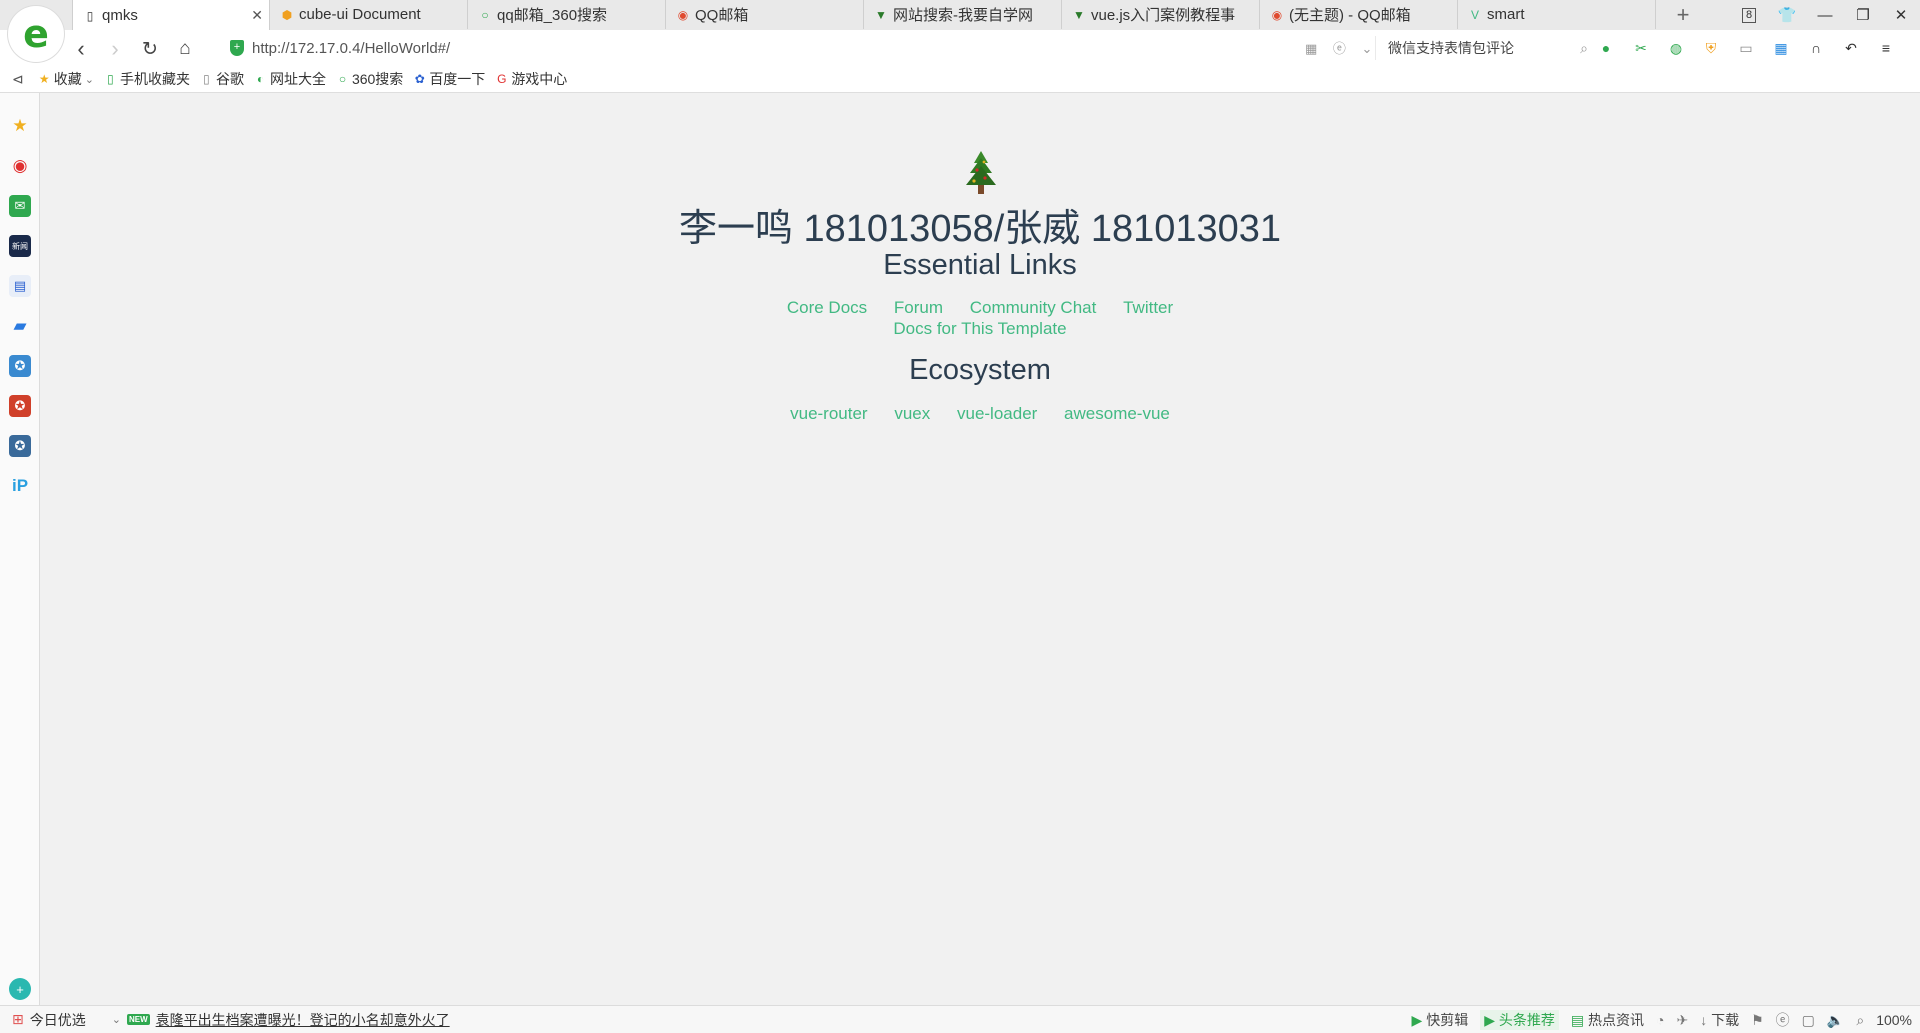 The width and height of the screenshot is (1920, 1033). What do you see at coordinates (1711, 48) in the screenshot?
I see `shield-ext-icon: ⛨` at bounding box center [1711, 48].